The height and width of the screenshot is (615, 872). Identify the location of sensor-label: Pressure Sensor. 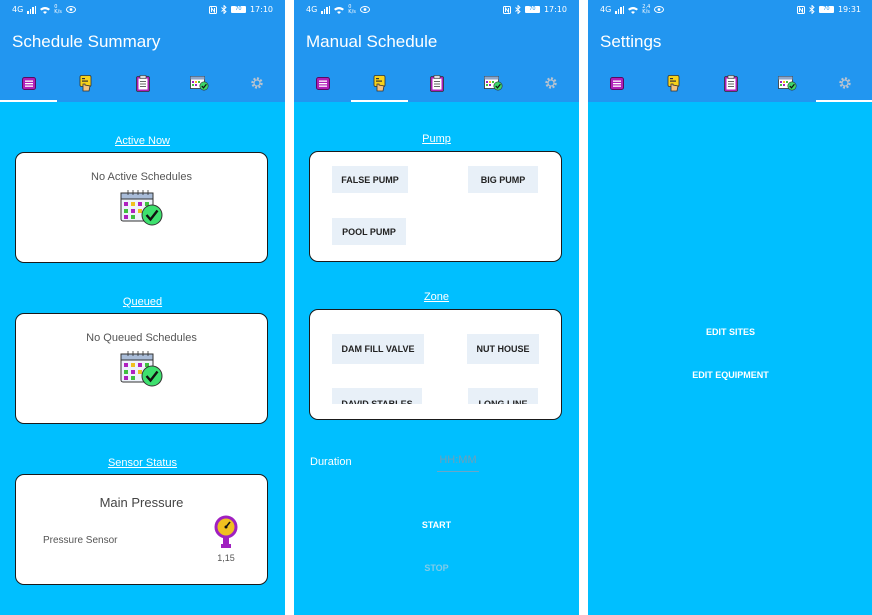
(80, 540).